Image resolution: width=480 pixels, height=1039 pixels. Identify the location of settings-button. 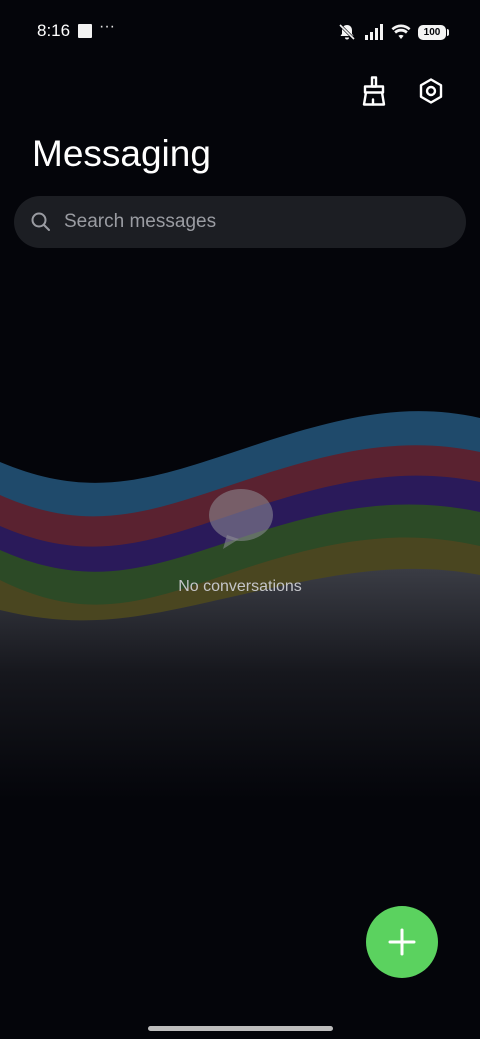
(431, 91).